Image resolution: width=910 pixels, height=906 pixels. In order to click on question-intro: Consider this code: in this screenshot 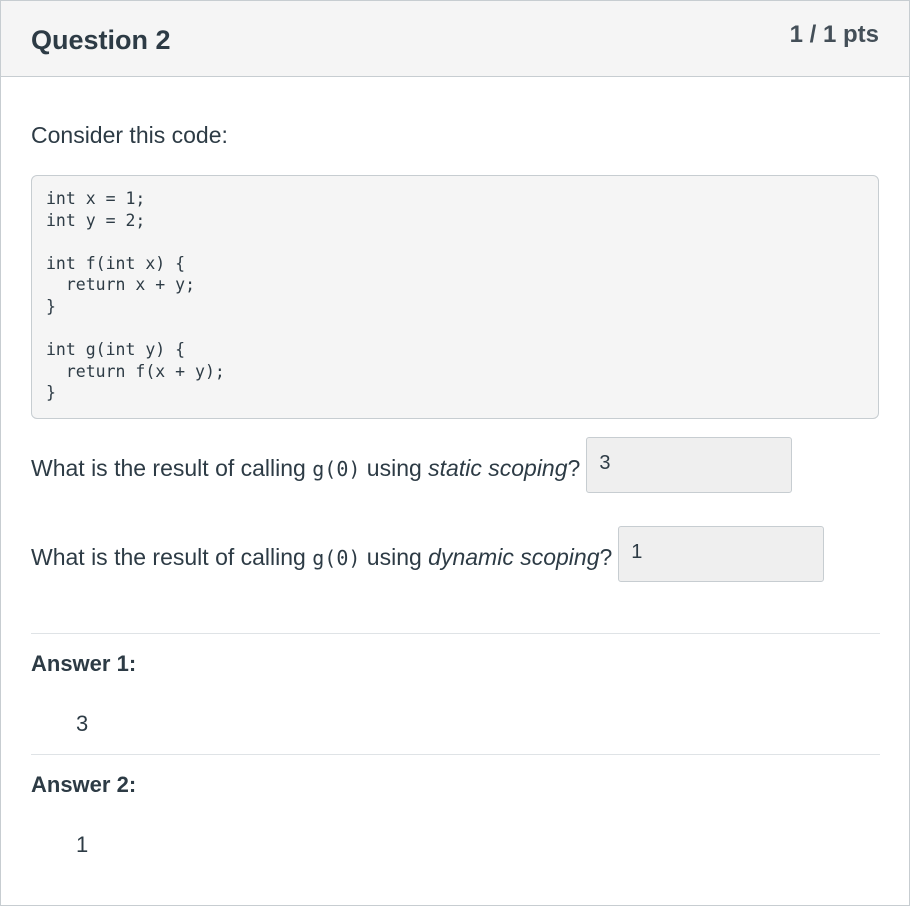, I will do `click(129, 135)`.